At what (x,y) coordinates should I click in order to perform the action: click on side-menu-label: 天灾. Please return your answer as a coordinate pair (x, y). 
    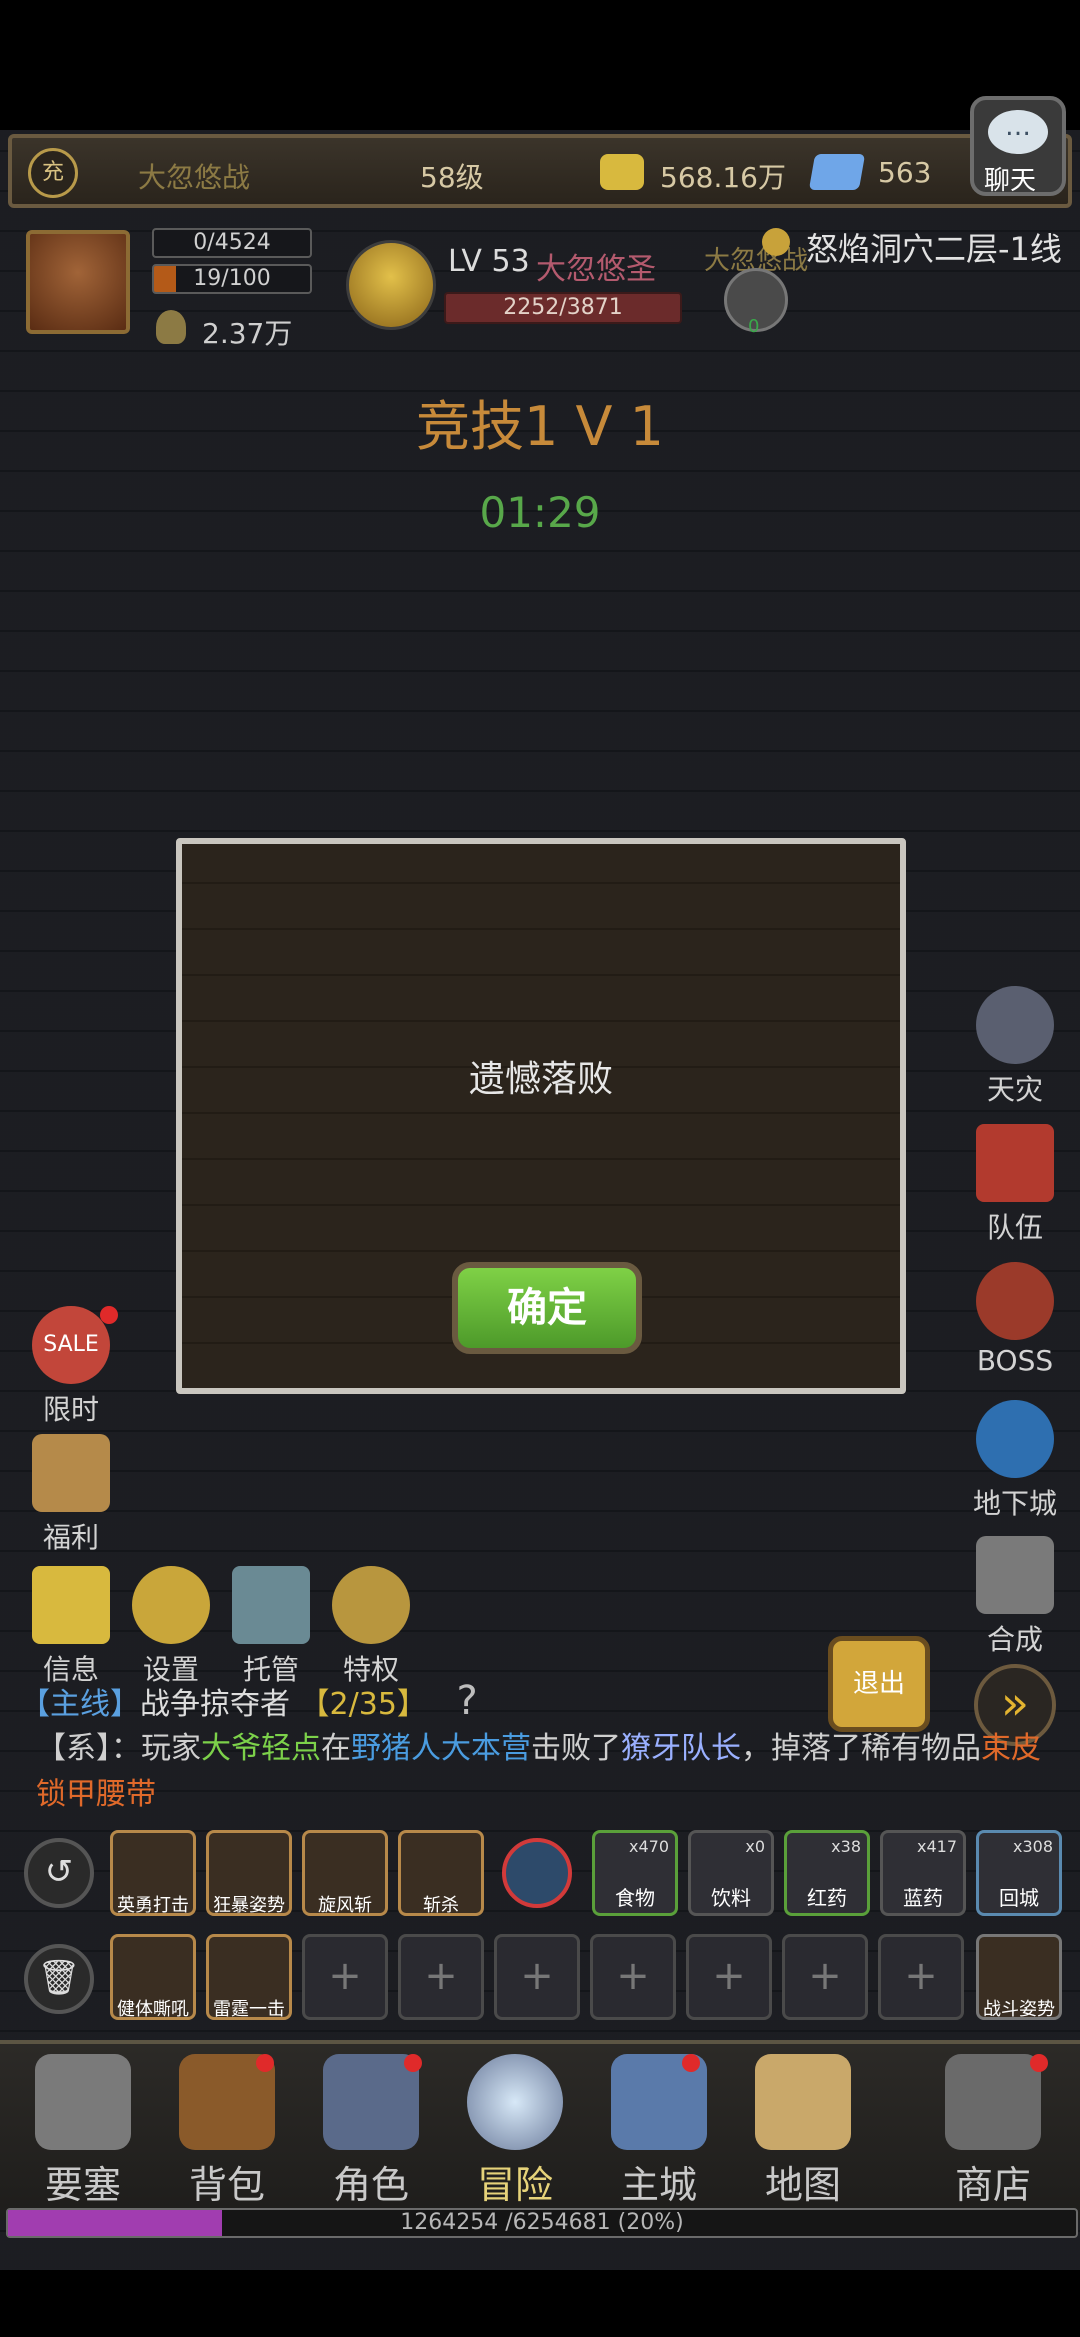
    Looking at the image, I should click on (1014, 1089).